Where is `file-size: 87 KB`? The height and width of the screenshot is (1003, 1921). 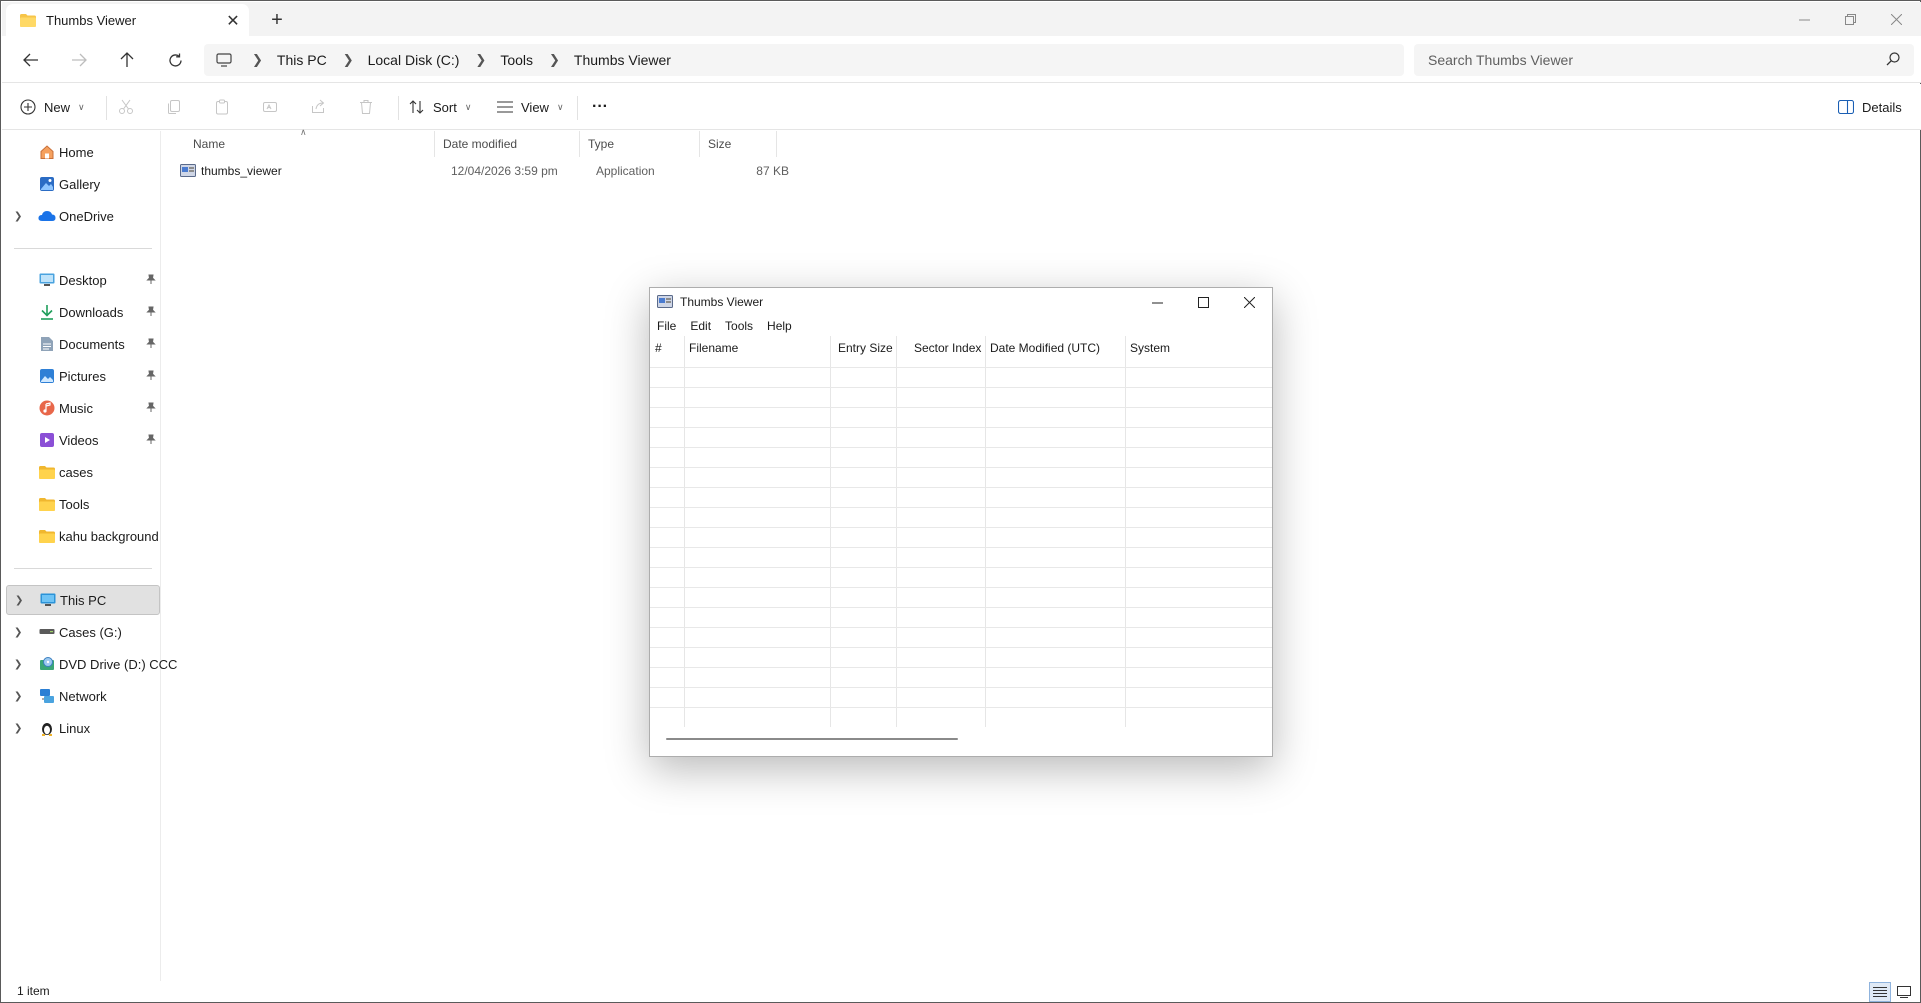
file-size: 87 KB is located at coordinates (772, 171).